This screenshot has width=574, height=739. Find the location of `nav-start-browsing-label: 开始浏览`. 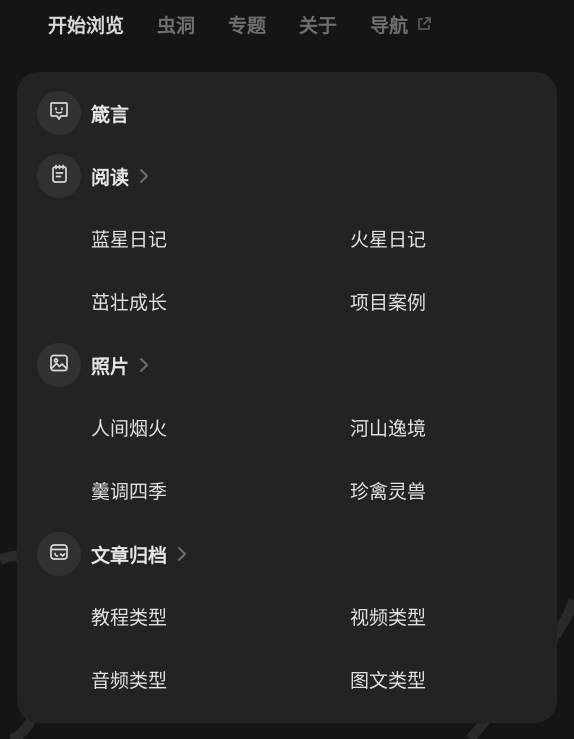

nav-start-browsing-label: 开始浏览 is located at coordinates (86, 25).